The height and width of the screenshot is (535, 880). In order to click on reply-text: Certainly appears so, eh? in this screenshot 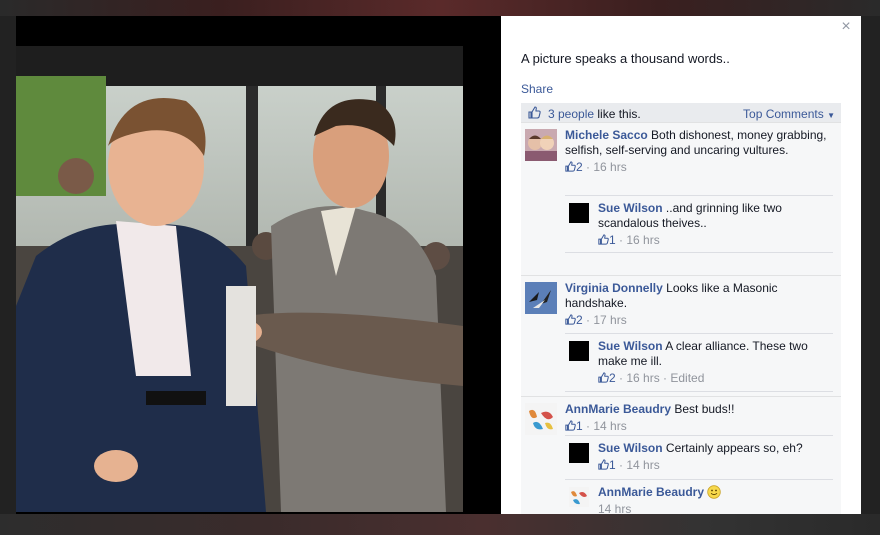, I will do `click(732, 448)`.